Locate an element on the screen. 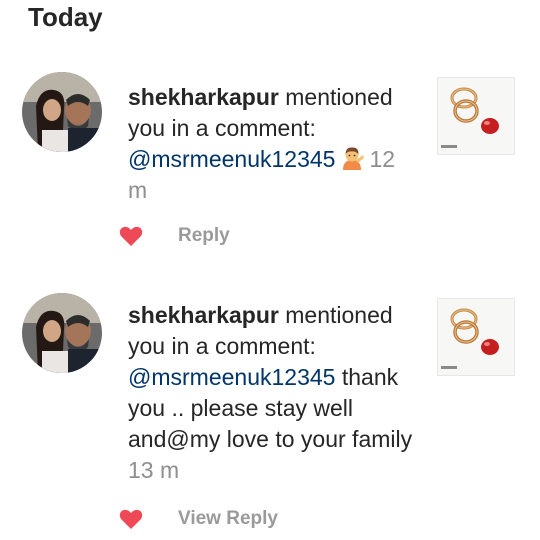  reply-button: Reply is located at coordinates (204, 236).